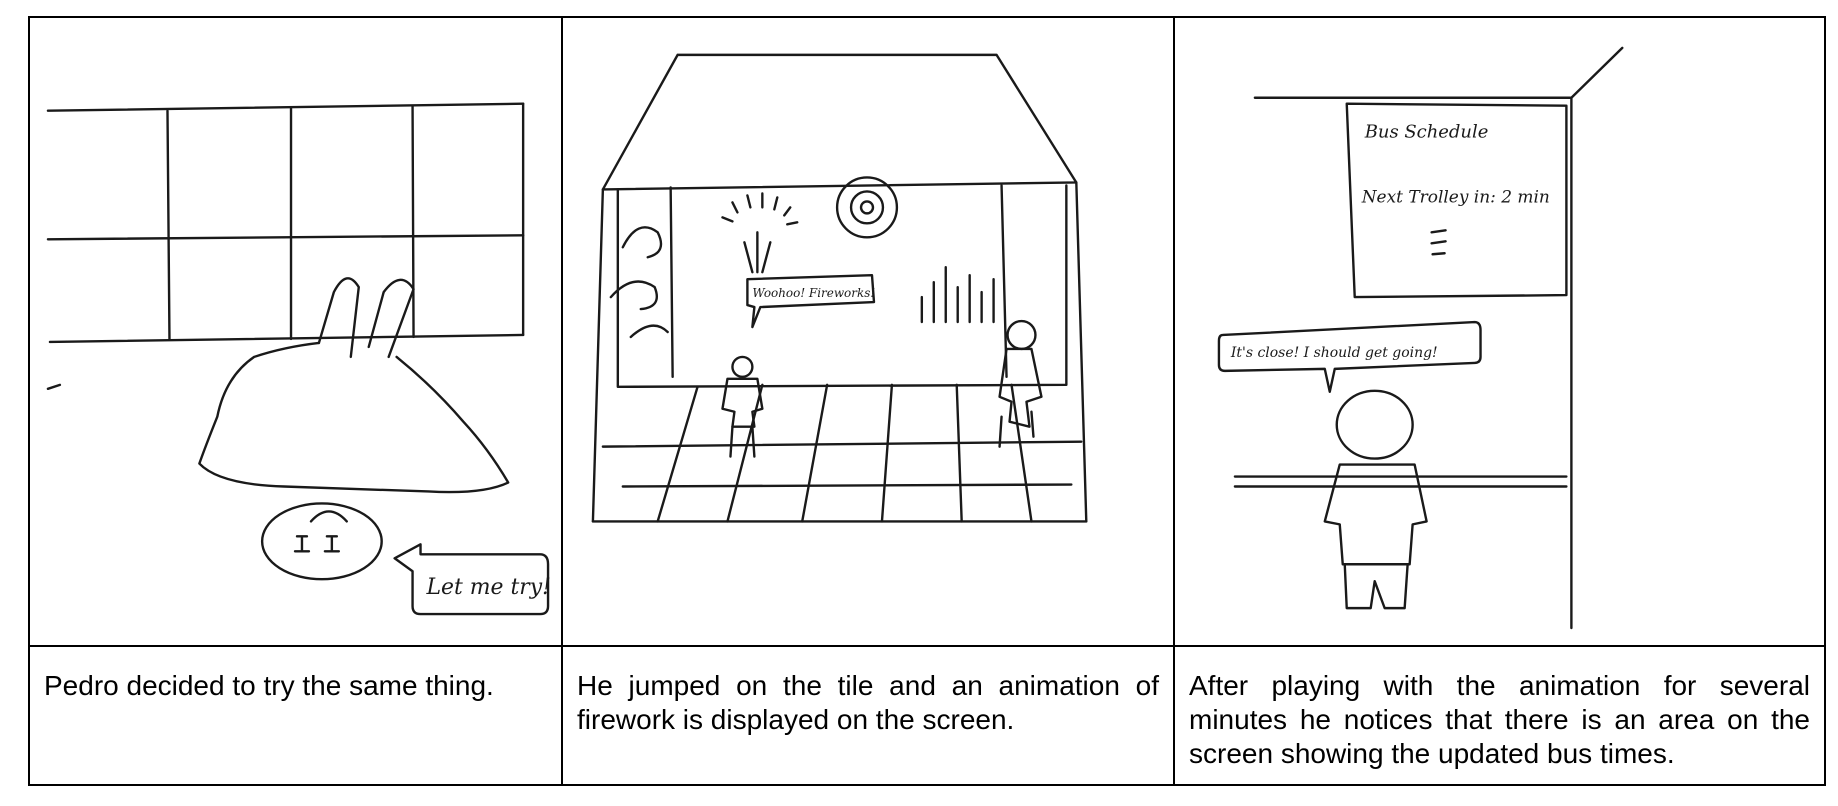 The height and width of the screenshot is (806, 1838). Describe the element at coordinates (1426, 132) in the screenshot. I see `panel-3-screen-title: Bus Schedule` at that location.